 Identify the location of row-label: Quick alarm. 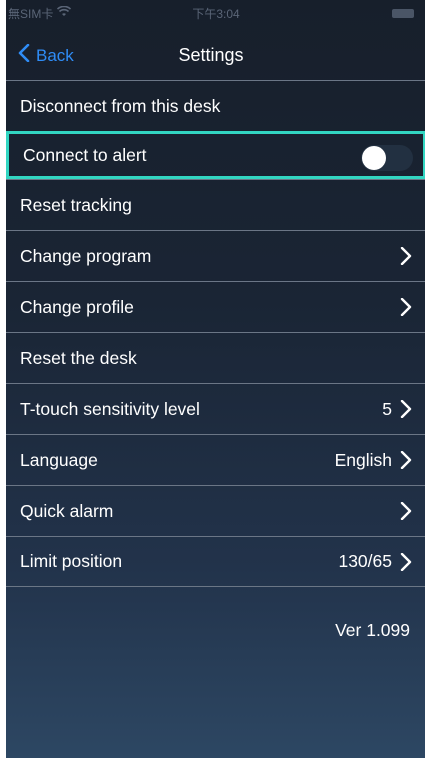
(67, 510).